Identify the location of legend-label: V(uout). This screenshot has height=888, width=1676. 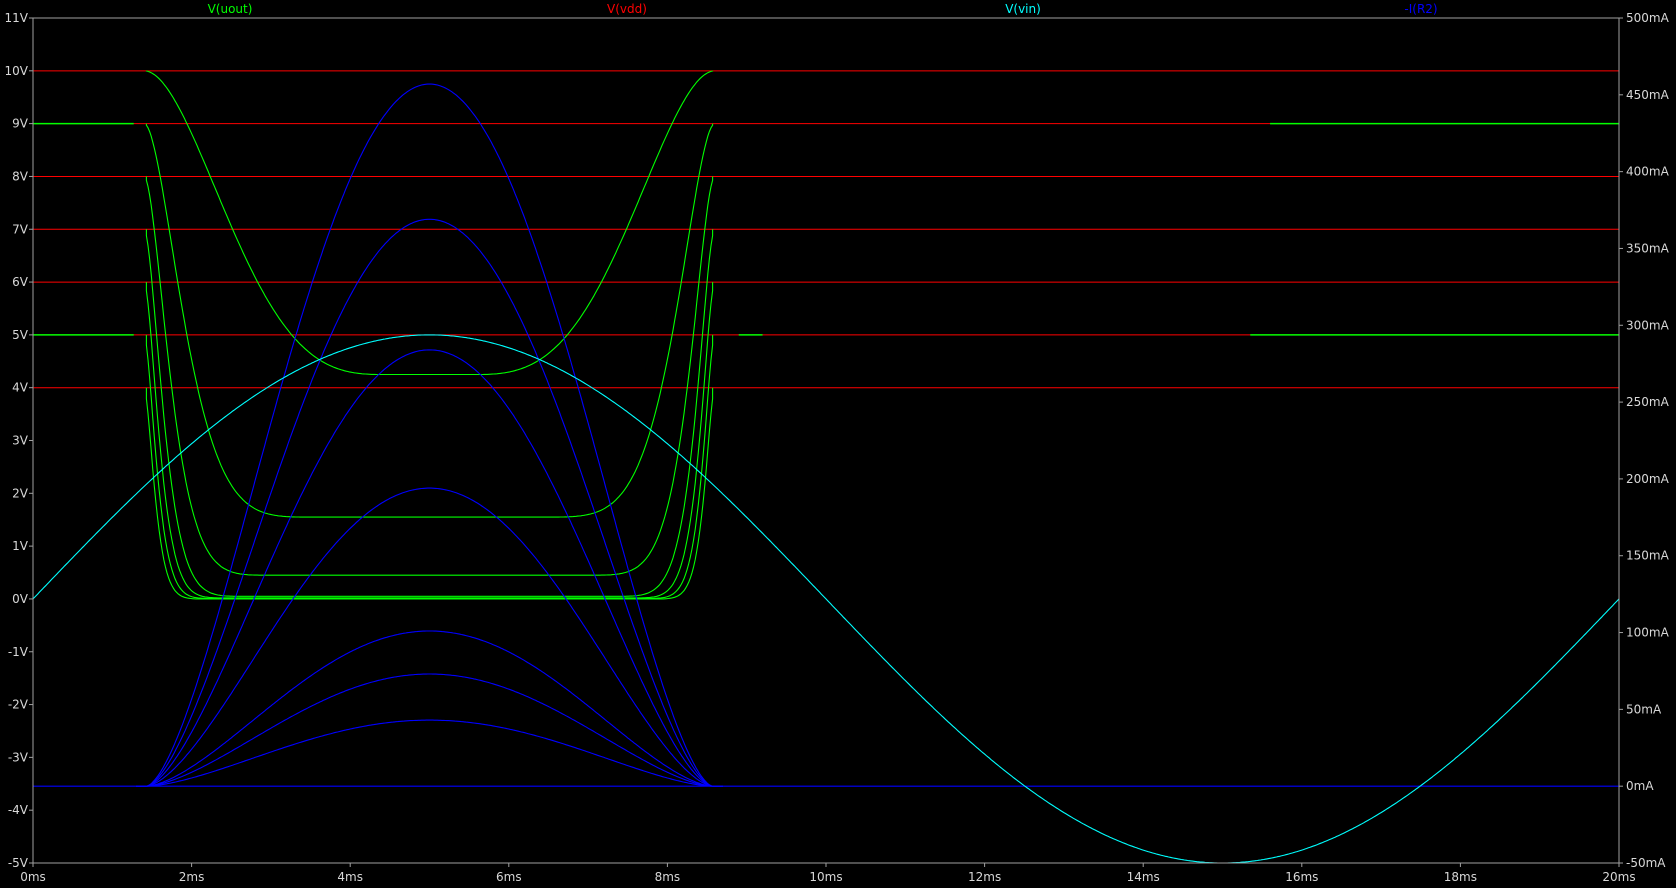
(230, 9).